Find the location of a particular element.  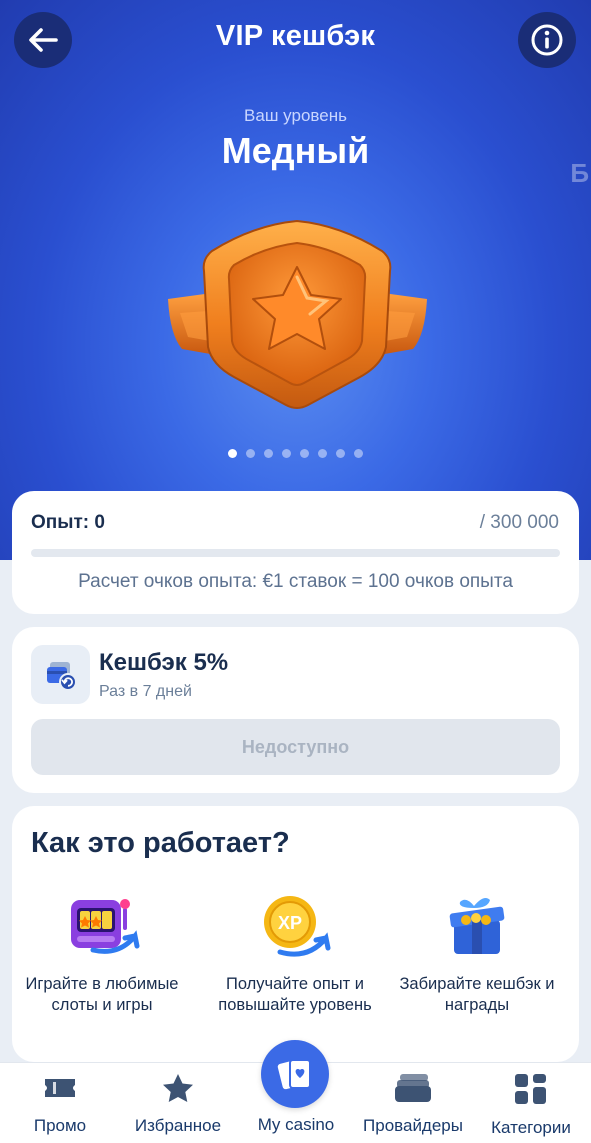

step-reward: Забирайте кешбэк и награды is located at coordinates (477, 953).